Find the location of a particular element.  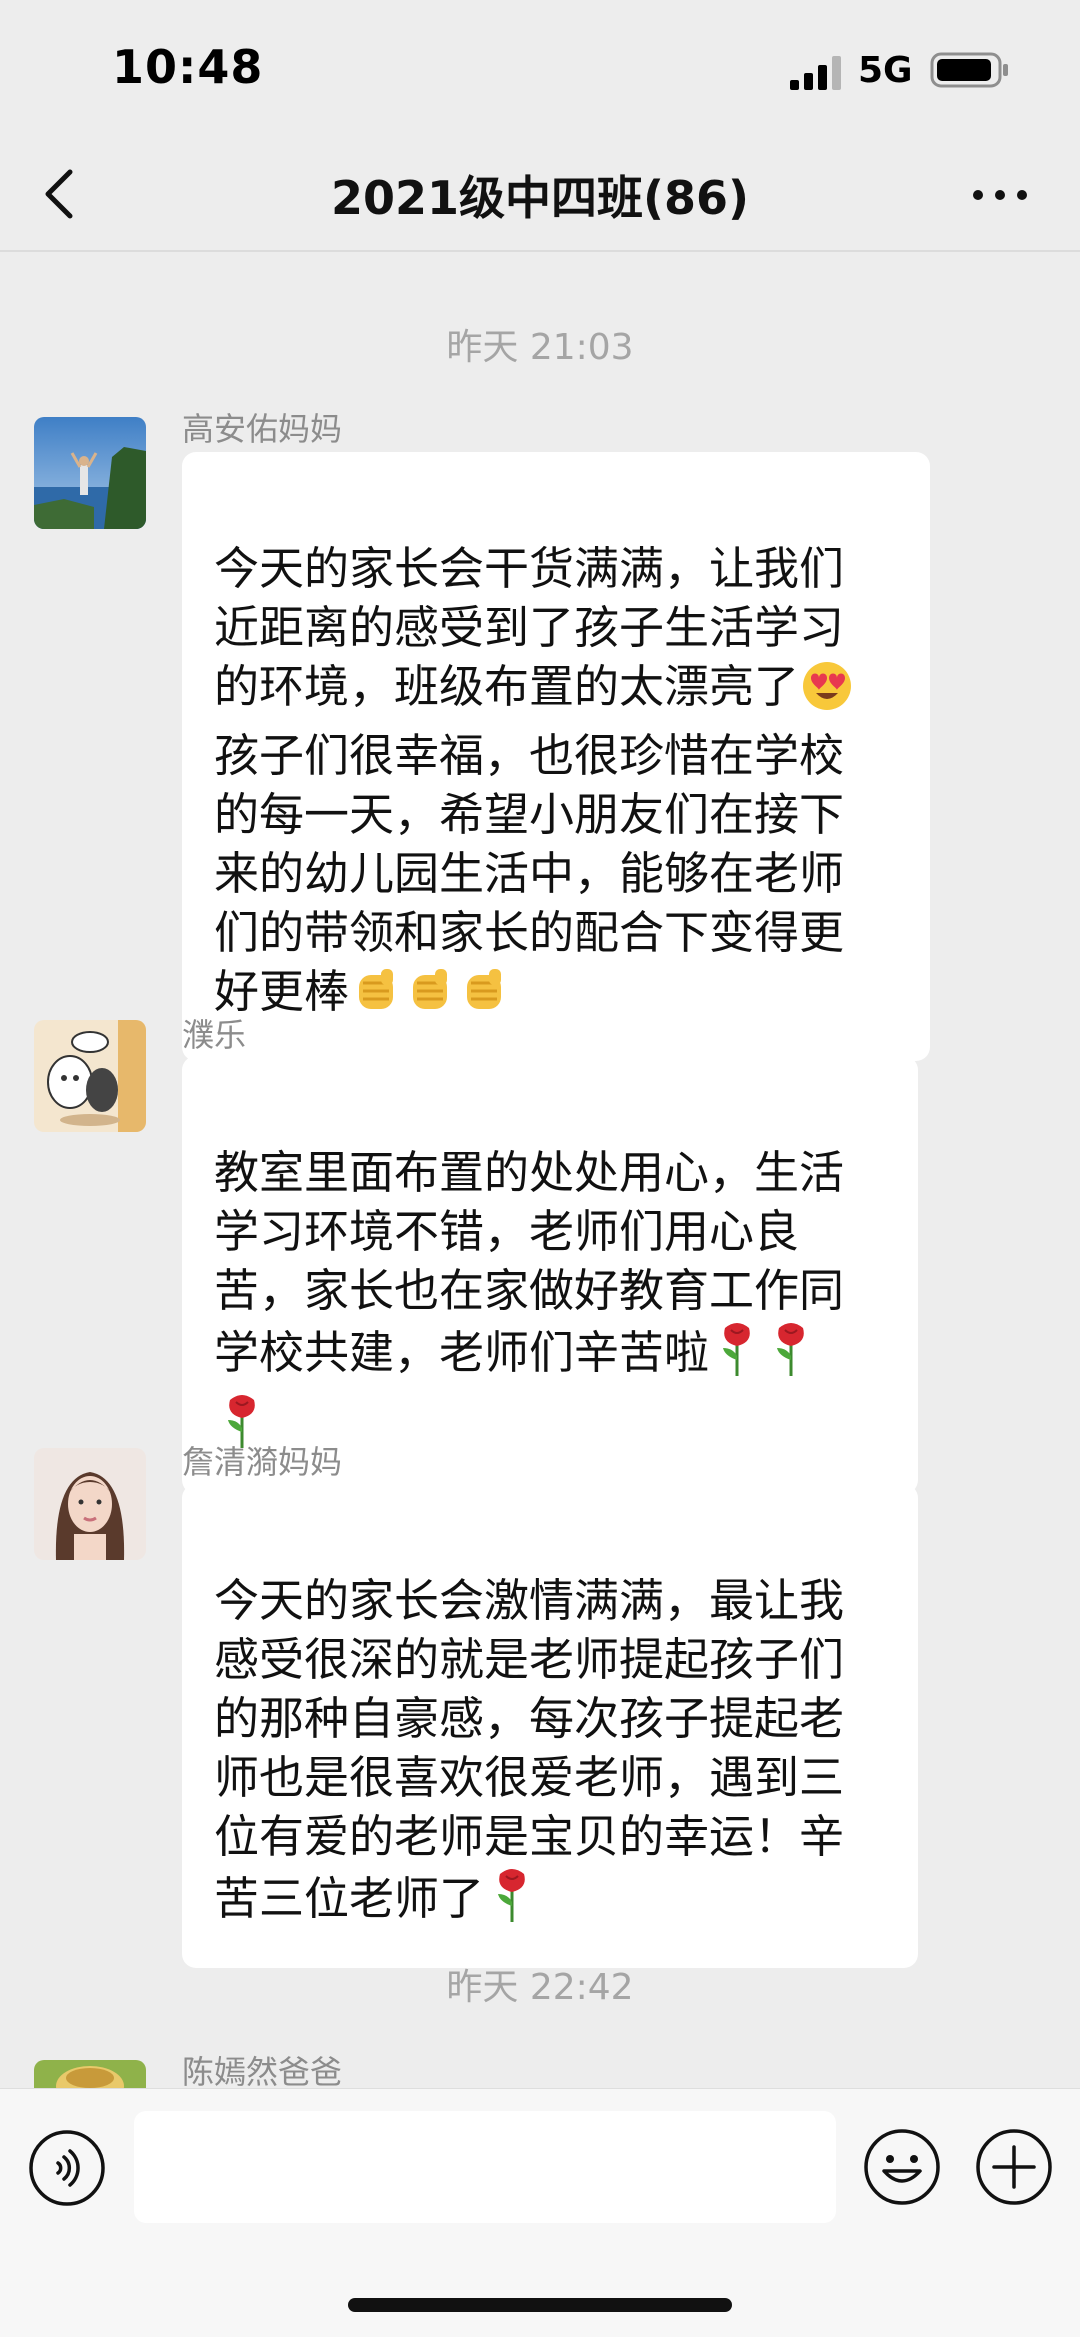

more-dots-icon is located at coordinates (1000, 195).